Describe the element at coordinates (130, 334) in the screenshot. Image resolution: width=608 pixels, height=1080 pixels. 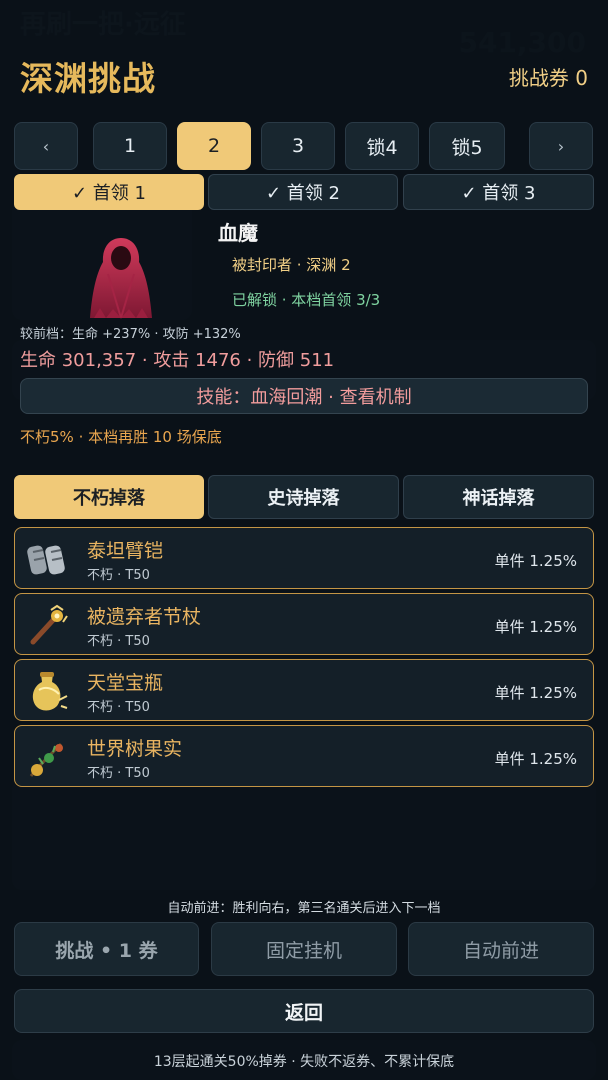
I see `stat-comparison: 较前档：生命 +237% · 攻防 +132%` at that location.